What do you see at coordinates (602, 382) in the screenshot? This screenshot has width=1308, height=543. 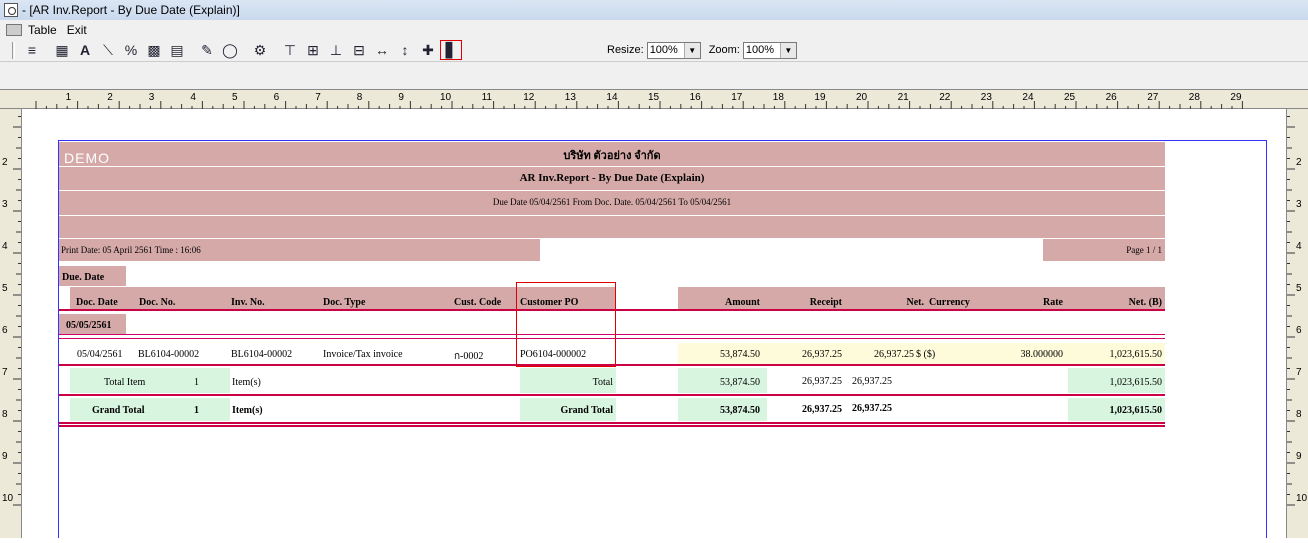 I see `total-title: Total` at bounding box center [602, 382].